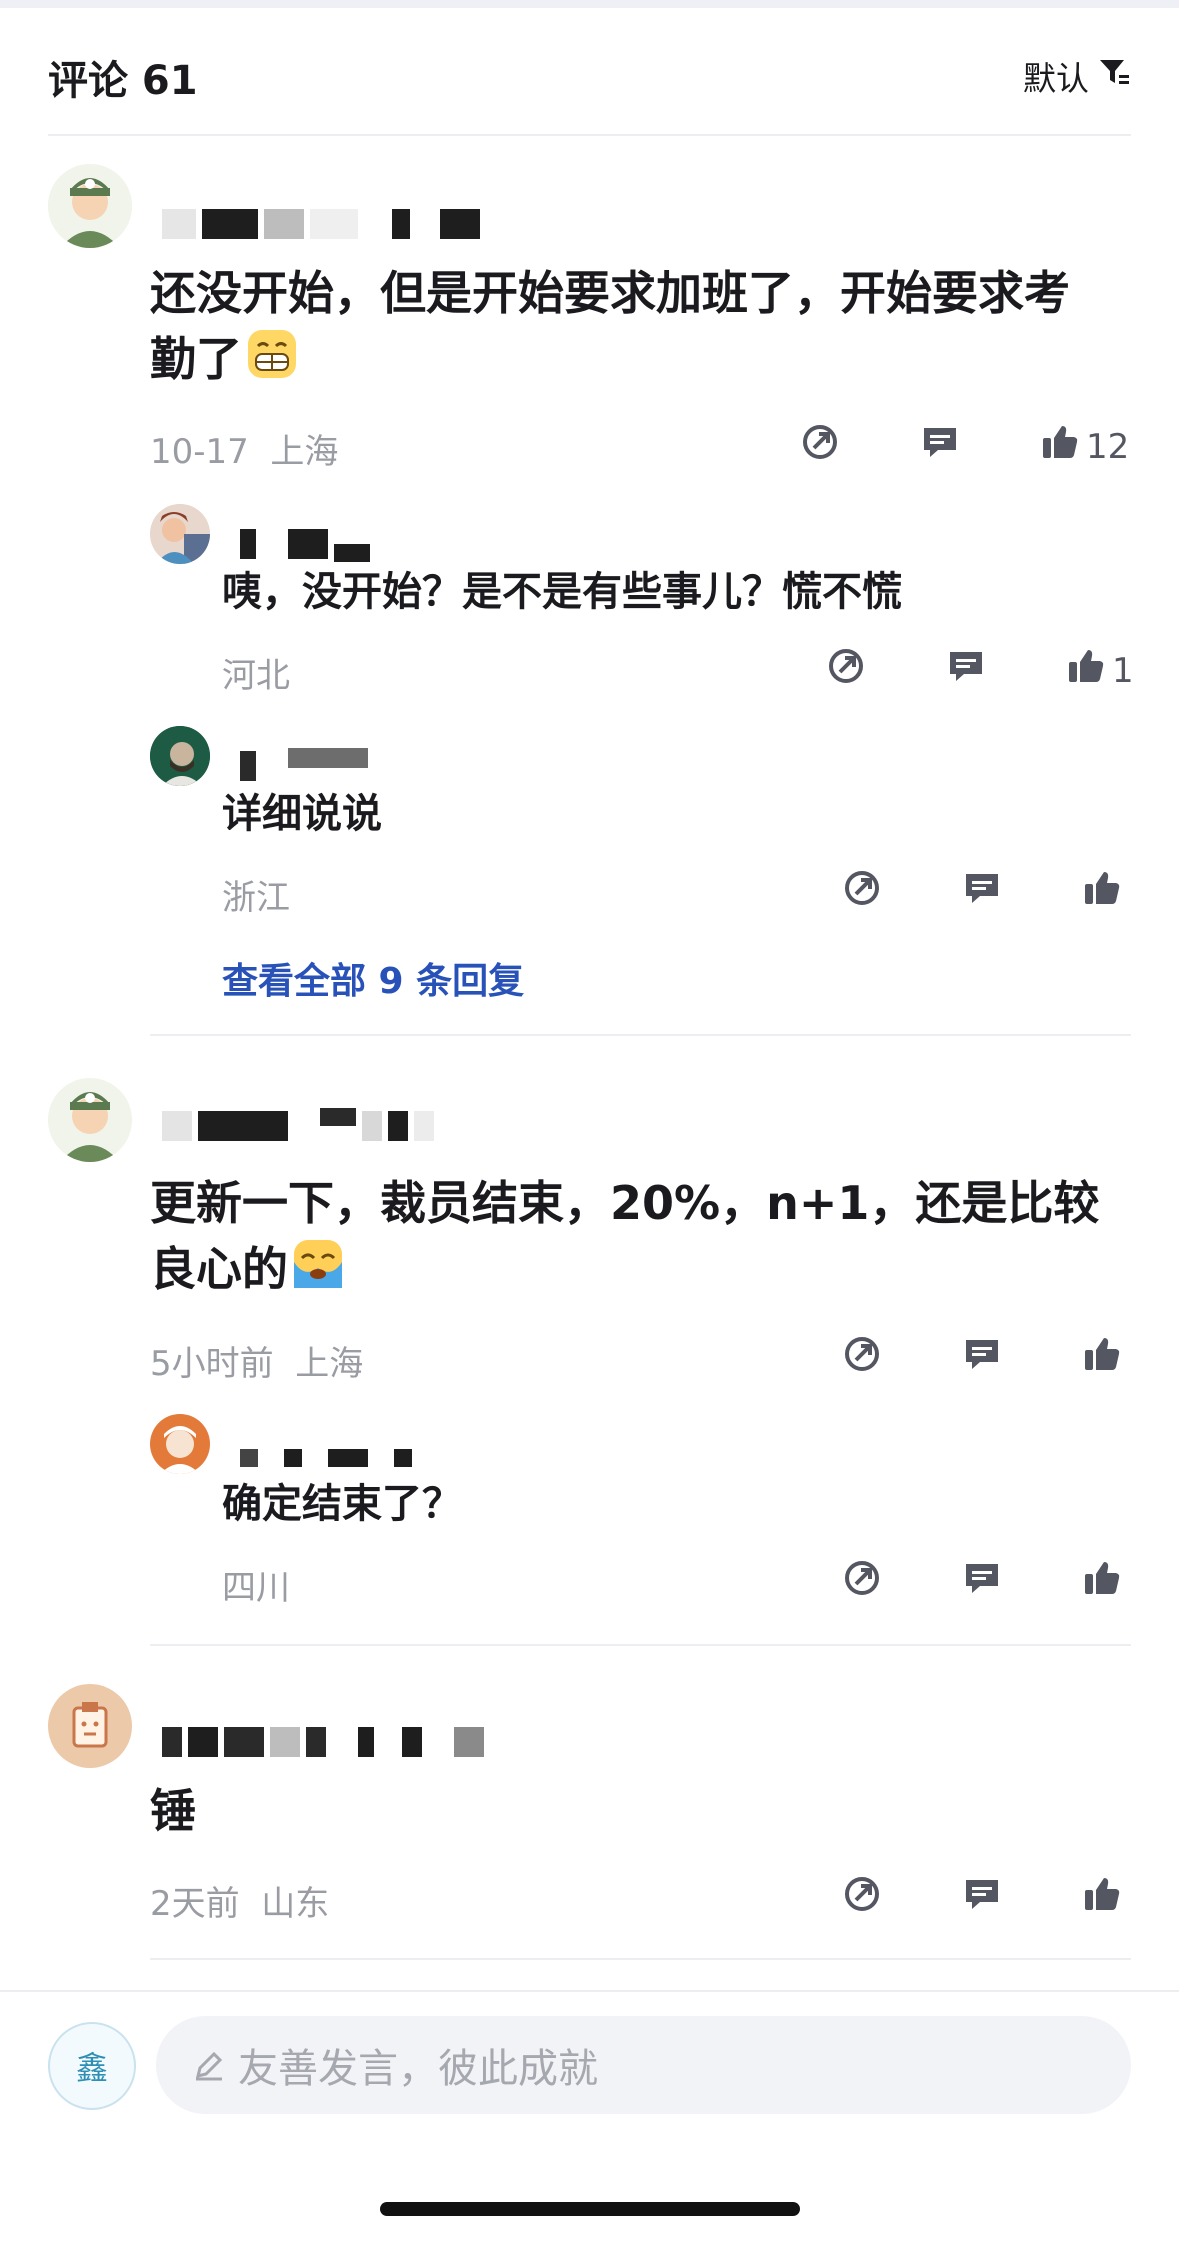  I want to click on comment-input: 友善发言，彼此成就, so click(643, 2065).